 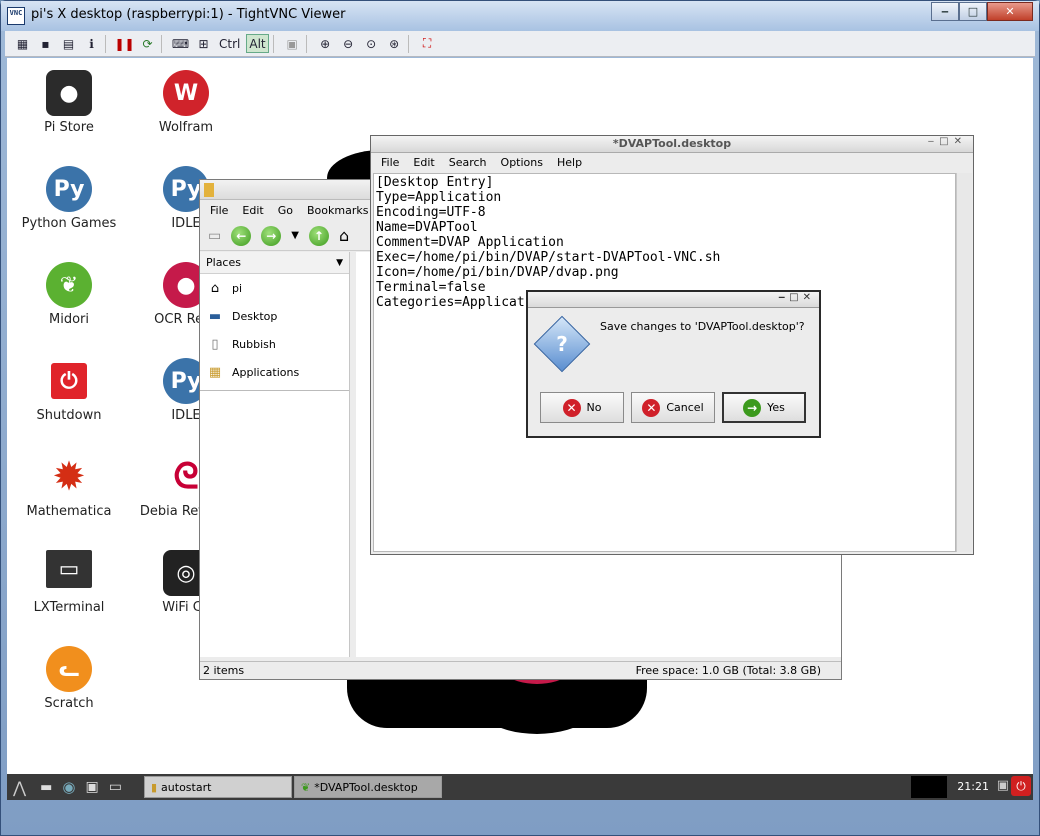 I want to click on menu-help: Help, so click(x=569, y=162).